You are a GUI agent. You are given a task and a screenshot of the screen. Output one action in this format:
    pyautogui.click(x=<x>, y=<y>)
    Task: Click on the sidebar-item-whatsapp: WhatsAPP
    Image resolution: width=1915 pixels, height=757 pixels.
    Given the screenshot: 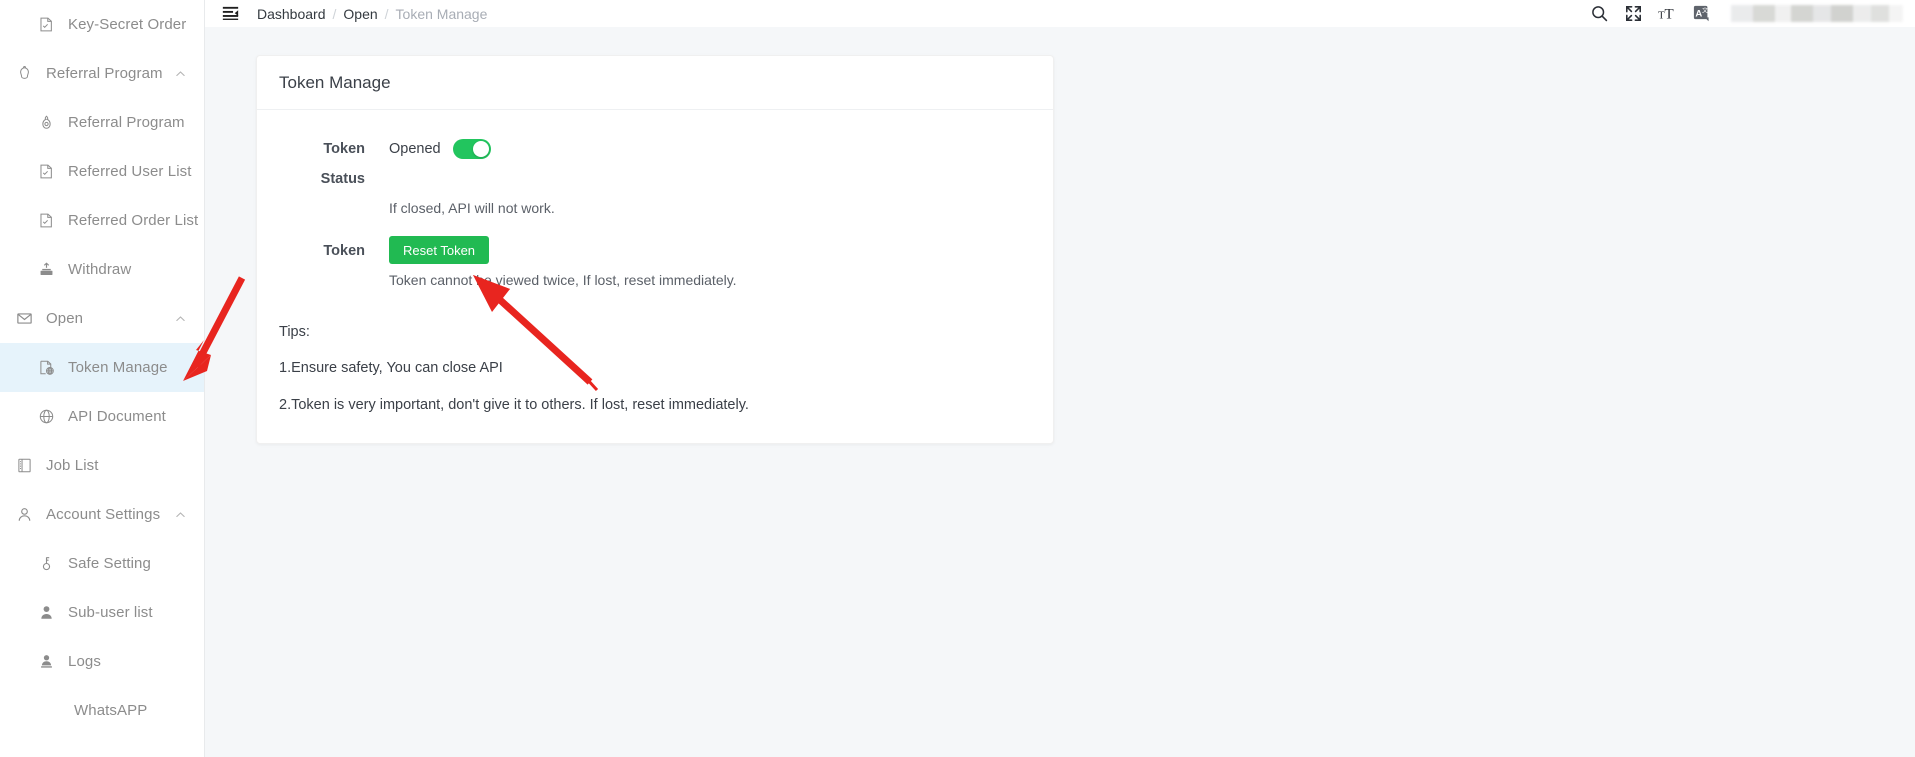 What is the action you would take?
    pyautogui.click(x=102, y=710)
    